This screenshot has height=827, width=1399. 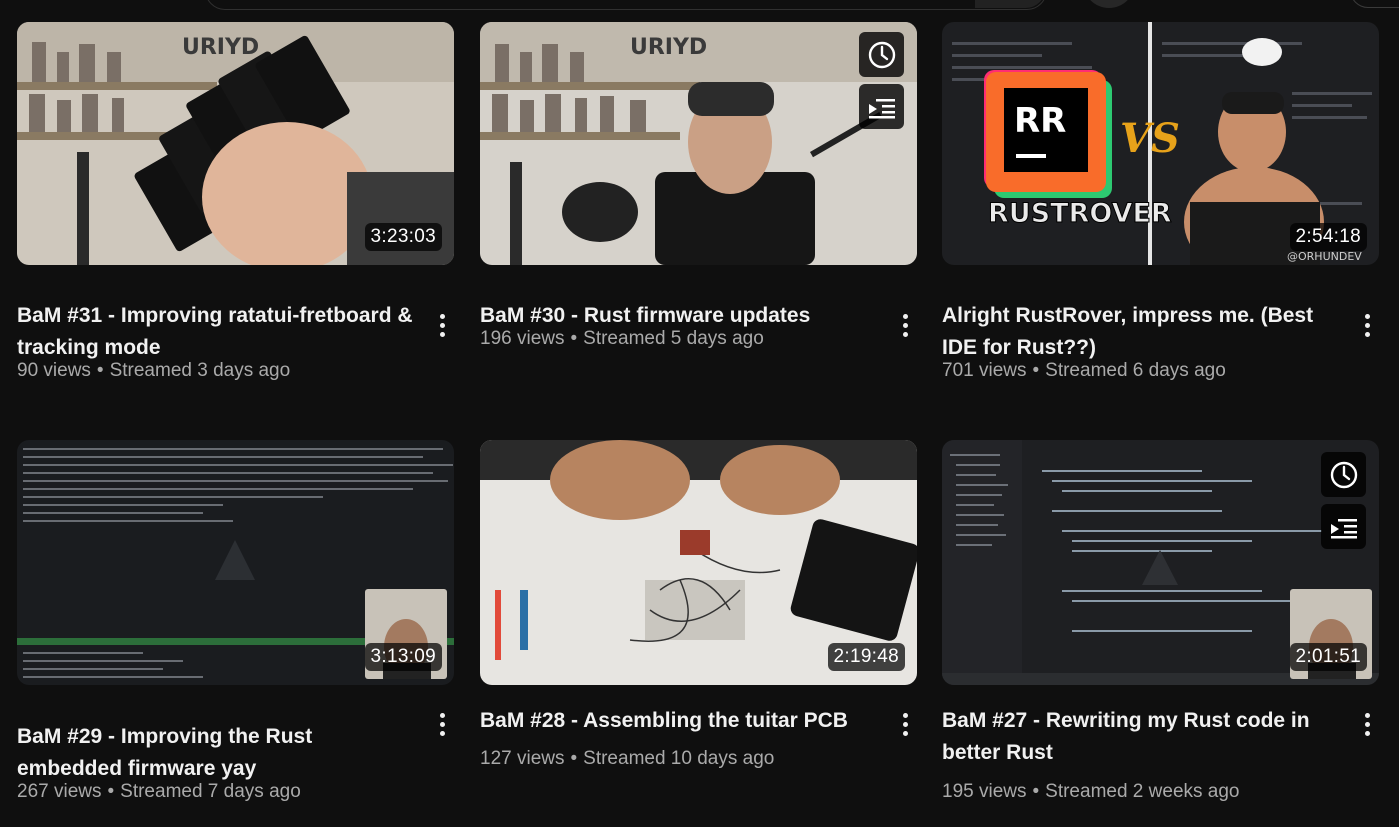 What do you see at coordinates (522, 758) in the screenshot?
I see `view-count: 127 views` at bounding box center [522, 758].